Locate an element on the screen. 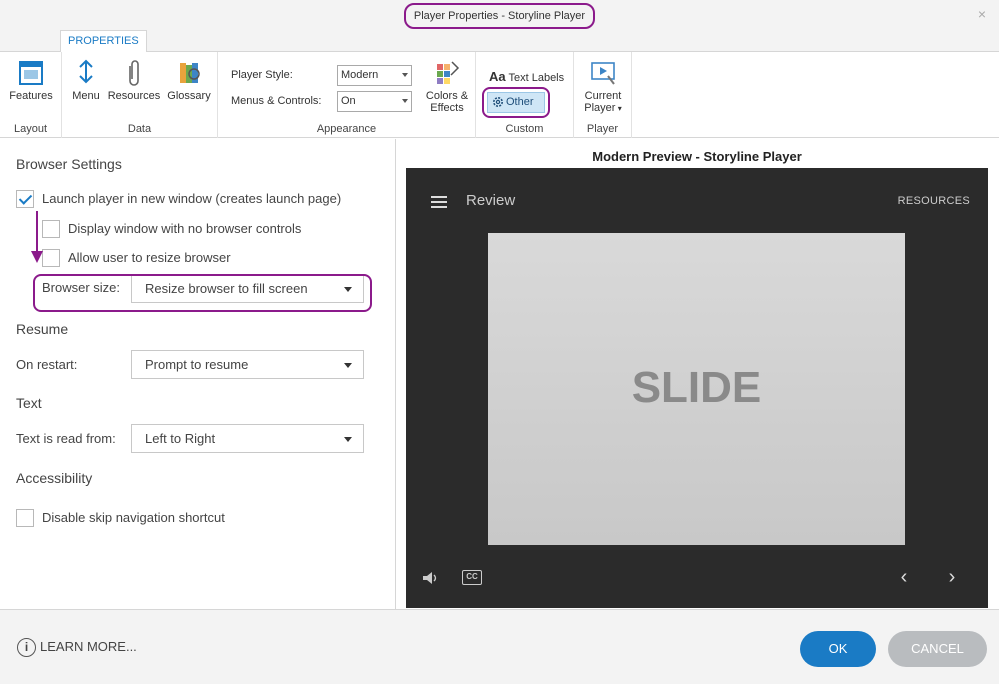 Image resolution: width=999 pixels, height=684 pixels. ok-button: OK is located at coordinates (838, 649).